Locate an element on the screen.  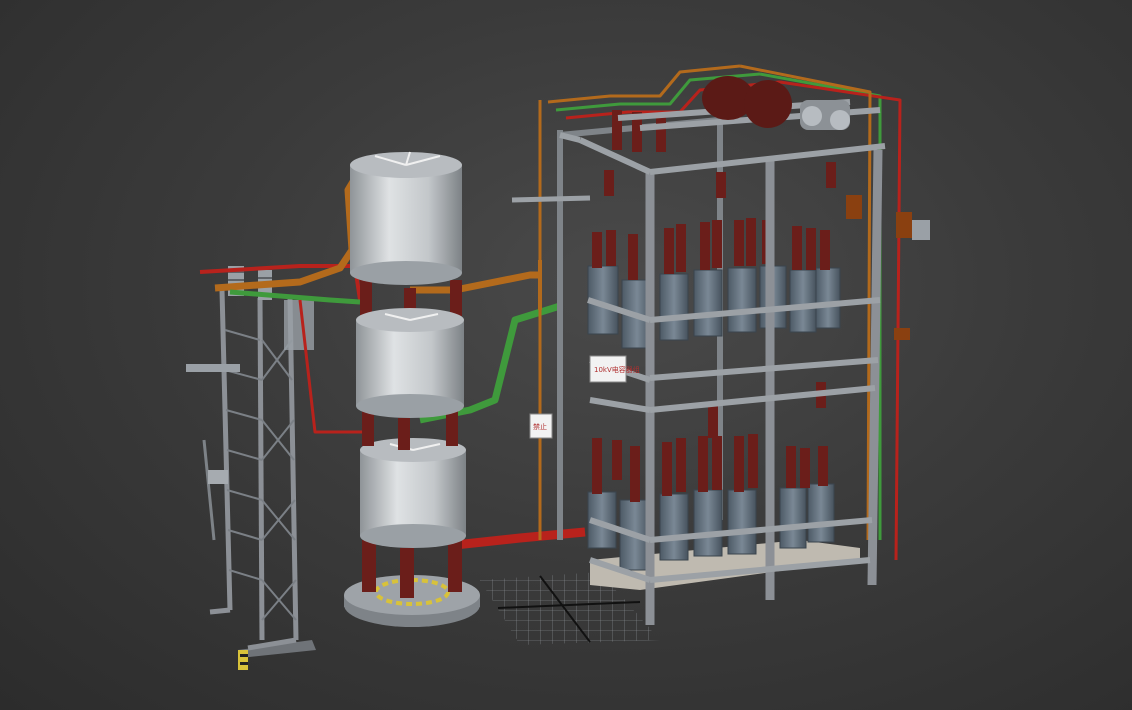
small-sign: 禁止 is located at coordinates (541, 426).